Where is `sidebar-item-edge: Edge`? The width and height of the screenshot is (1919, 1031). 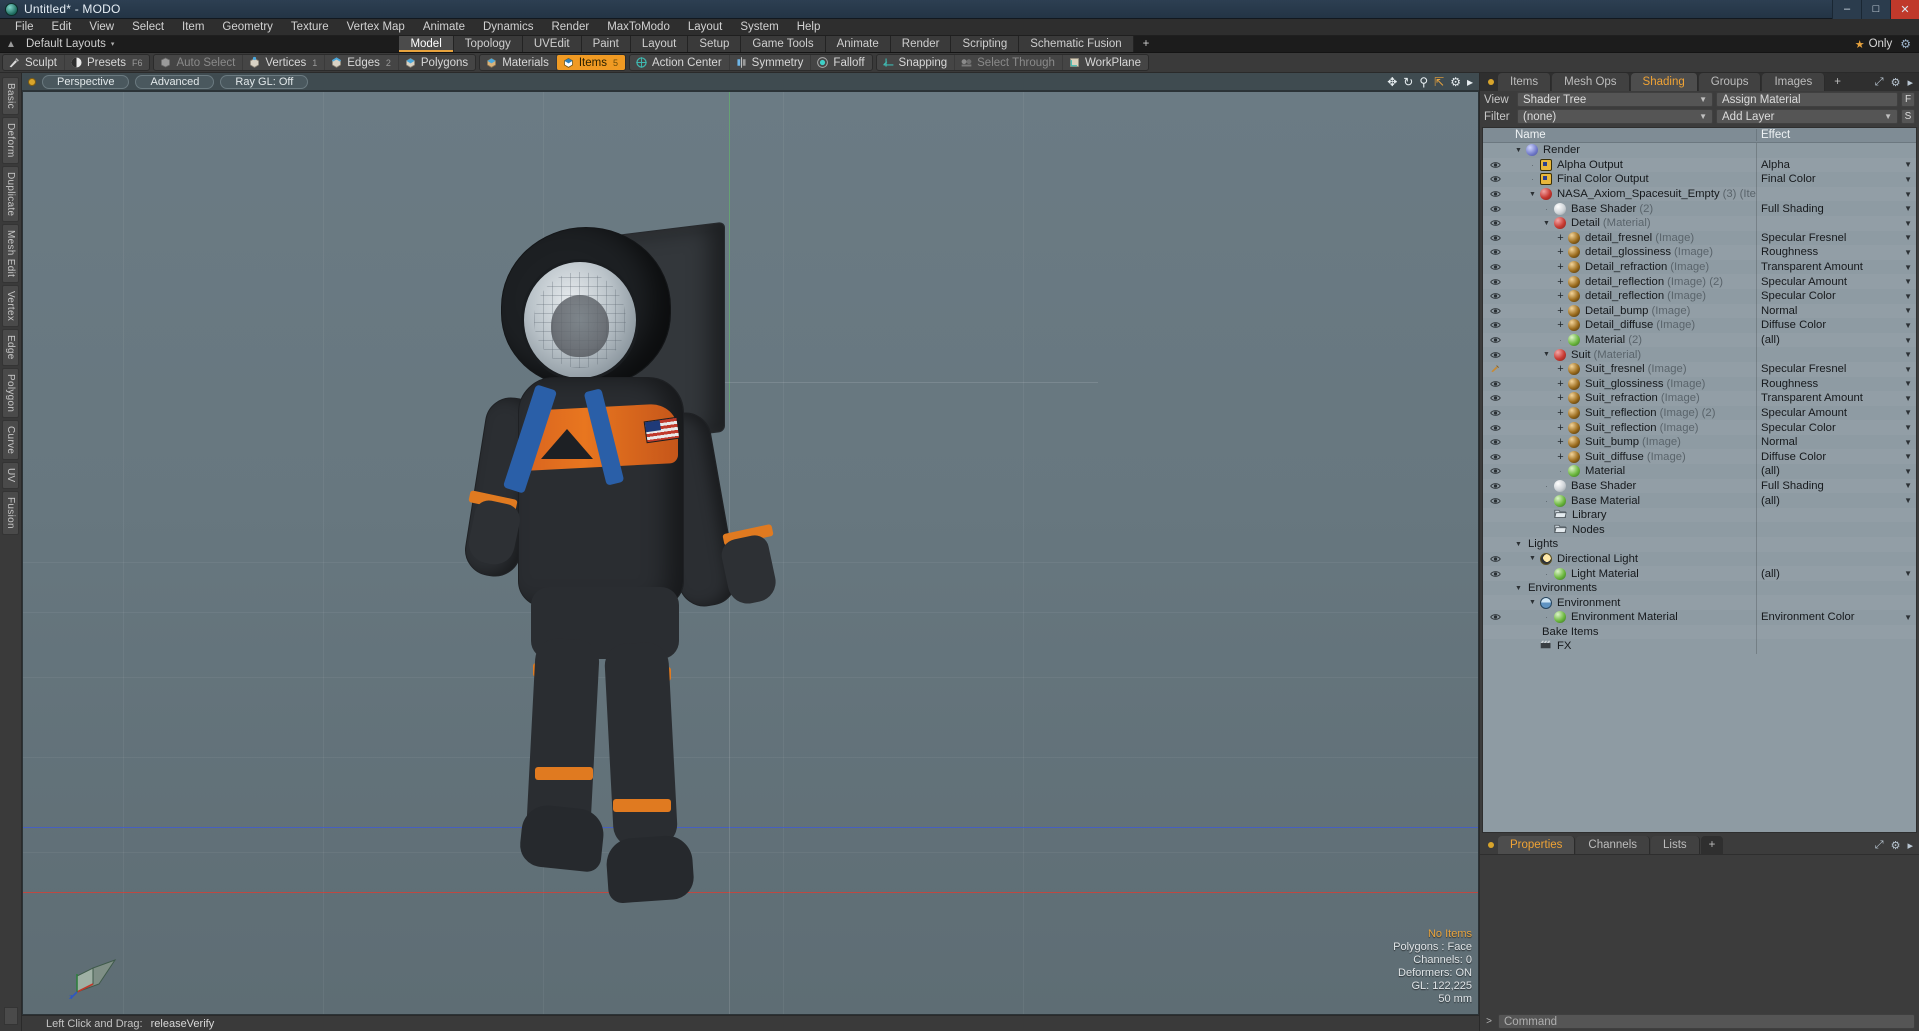 sidebar-item-edge: Edge is located at coordinates (10, 347).